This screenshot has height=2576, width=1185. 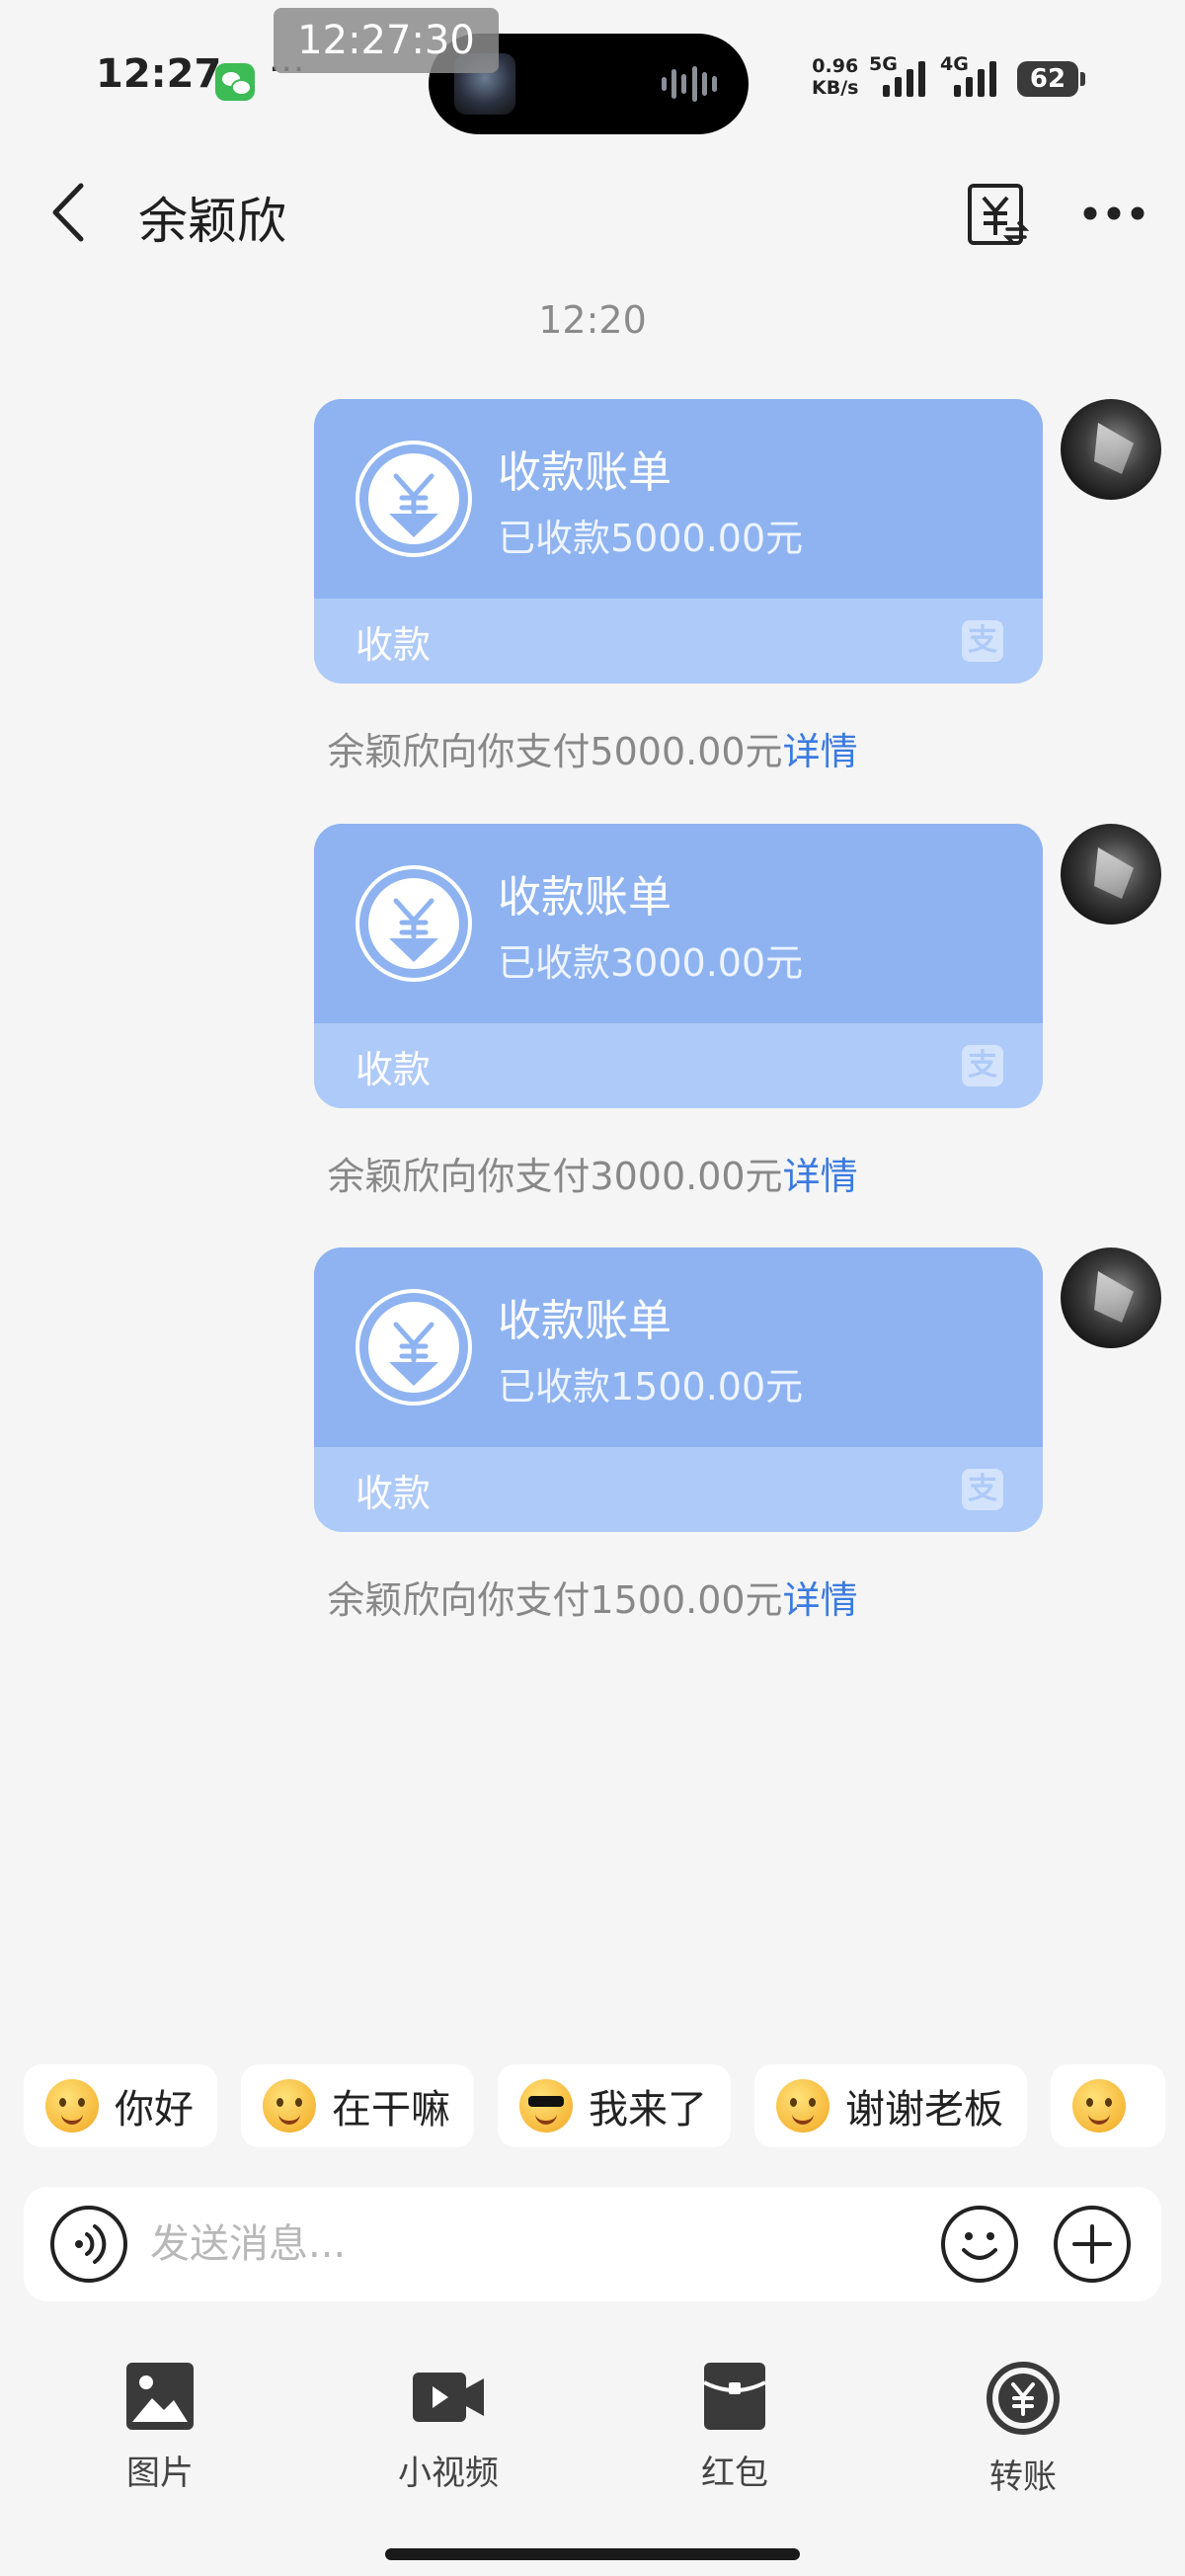 I want to click on audio-waveform-icon, so click(x=690, y=84).